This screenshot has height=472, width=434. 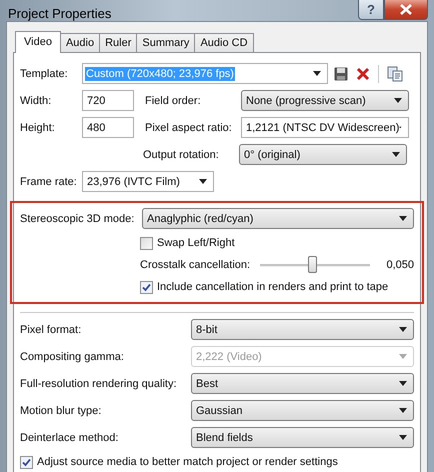 What do you see at coordinates (51, 330) in the screenshot?
I see `field-label: Pixel format:` at bounding box center [51, 330].